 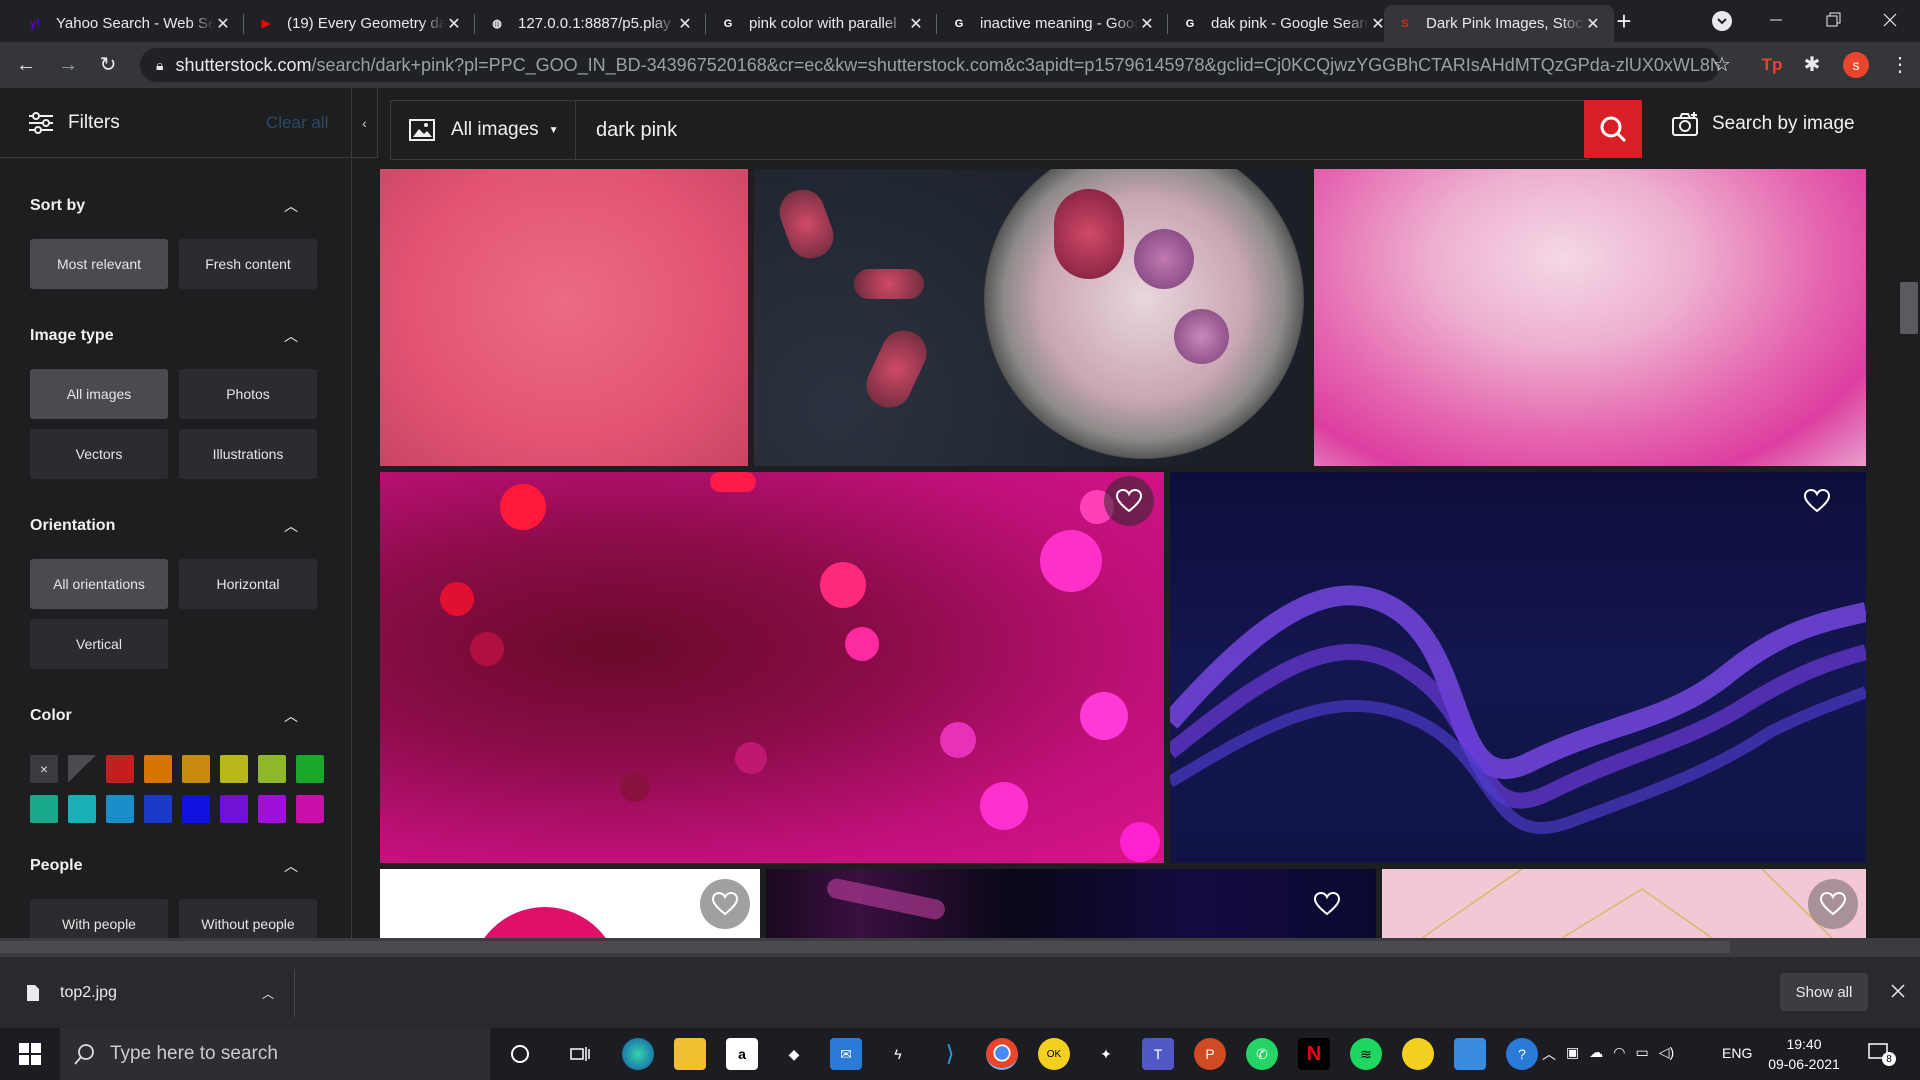 I want to click on minimize-icon, so click(x=1776, y=20).